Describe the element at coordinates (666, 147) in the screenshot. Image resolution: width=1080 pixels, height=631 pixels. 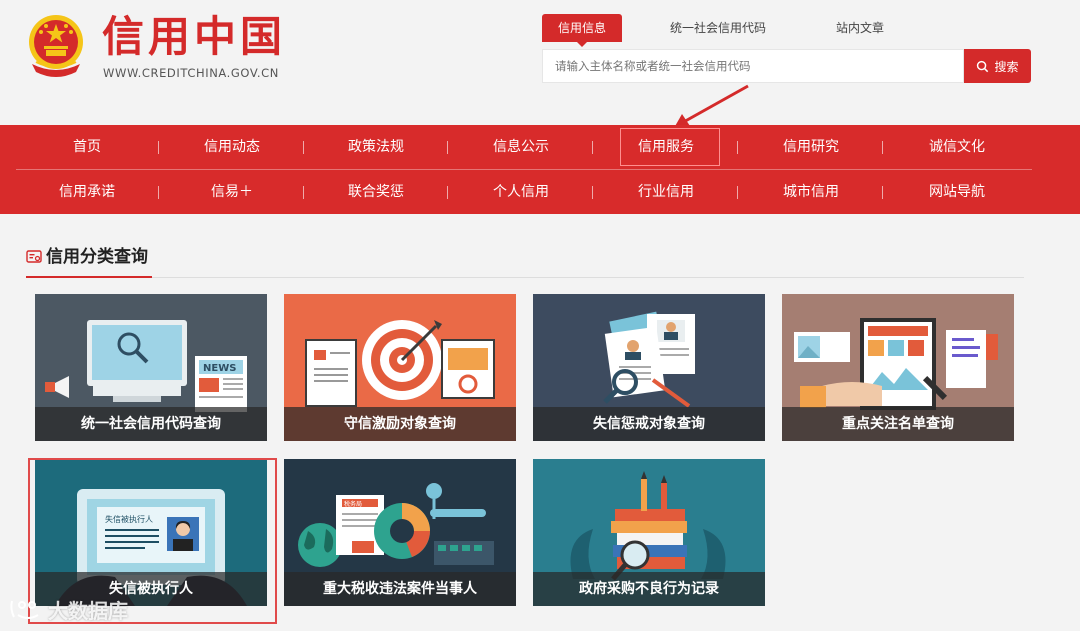
I see `nav-item-credit-services: 信用服务` at that location.